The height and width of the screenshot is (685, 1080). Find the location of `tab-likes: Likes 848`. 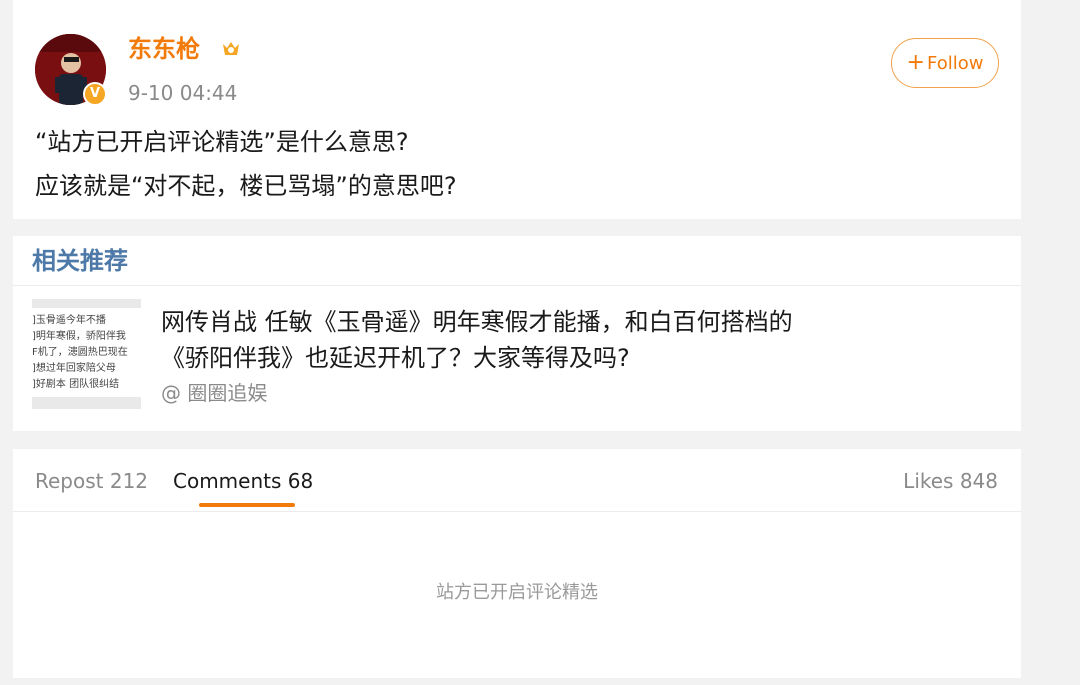

tab-likes: Likes 848 is located at coordinates (950, 481).